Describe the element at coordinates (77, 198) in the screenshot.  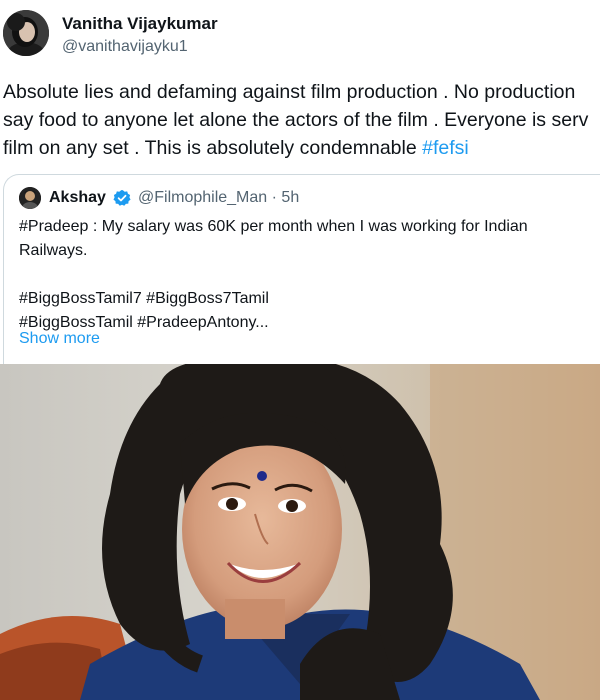
I see `quoted-author-name: Akshay` at that location.